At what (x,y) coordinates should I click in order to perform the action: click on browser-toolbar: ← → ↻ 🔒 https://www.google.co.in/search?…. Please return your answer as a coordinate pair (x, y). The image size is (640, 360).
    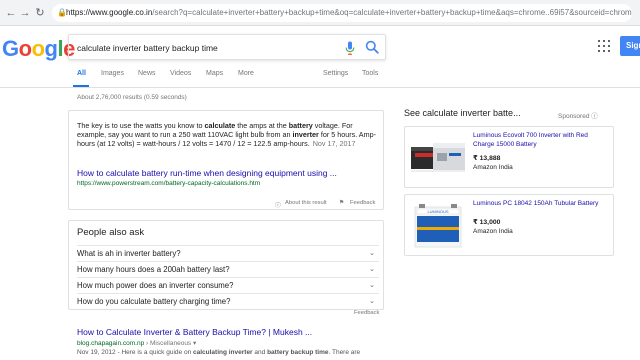
    Looking at the image, I should click on (320, 13).